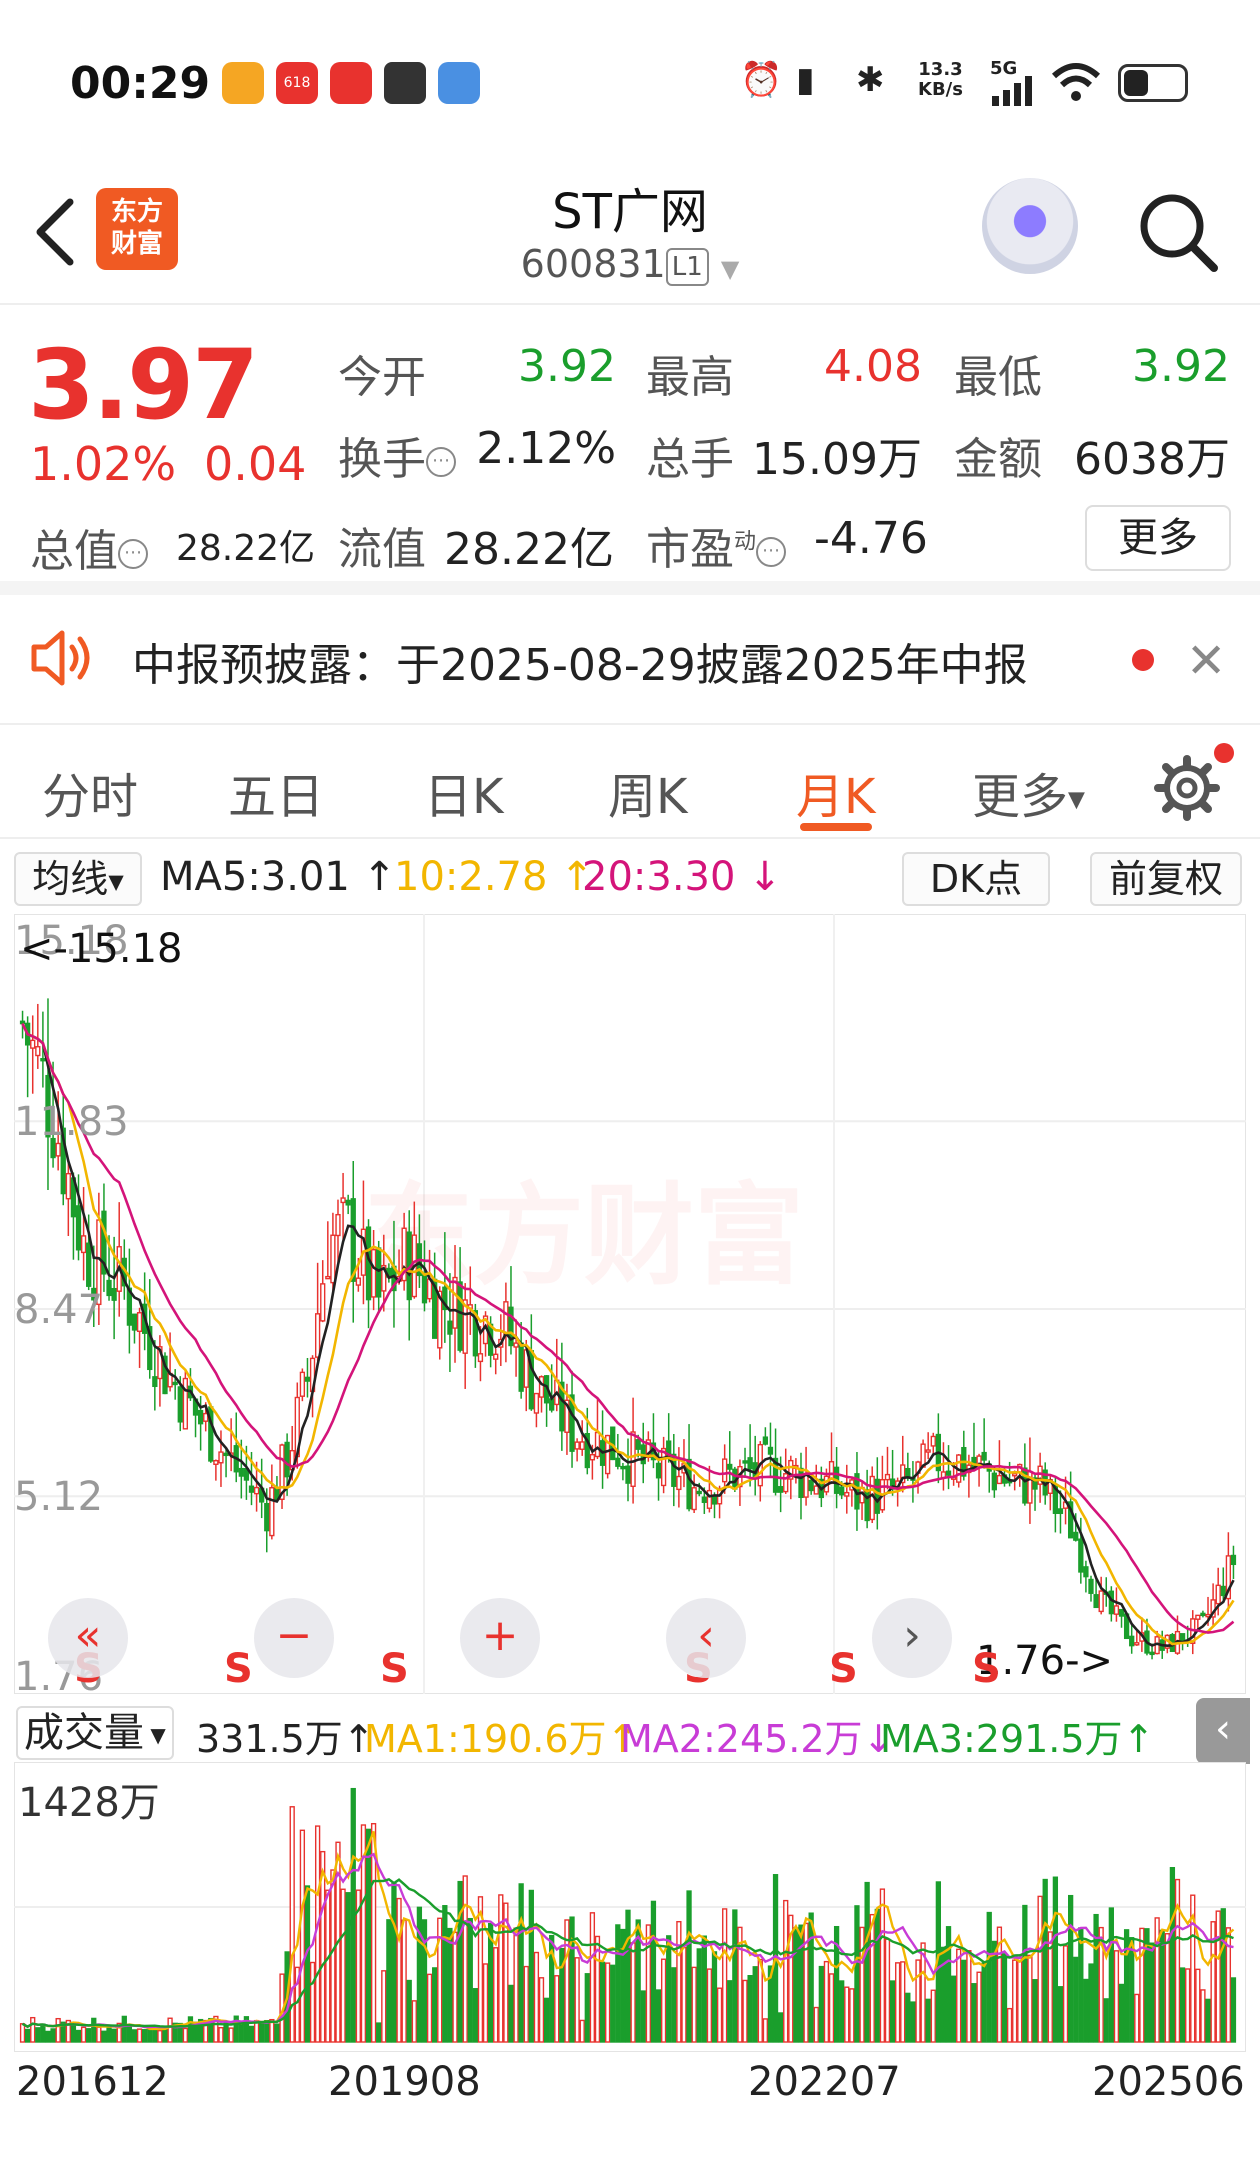 Image resolution: width=1260 pixels, height=2174 pixels. What do you see at coordinates (1187, 788) in the screenshot?
I see `gear-icon` at bounding box center [1187, 788].